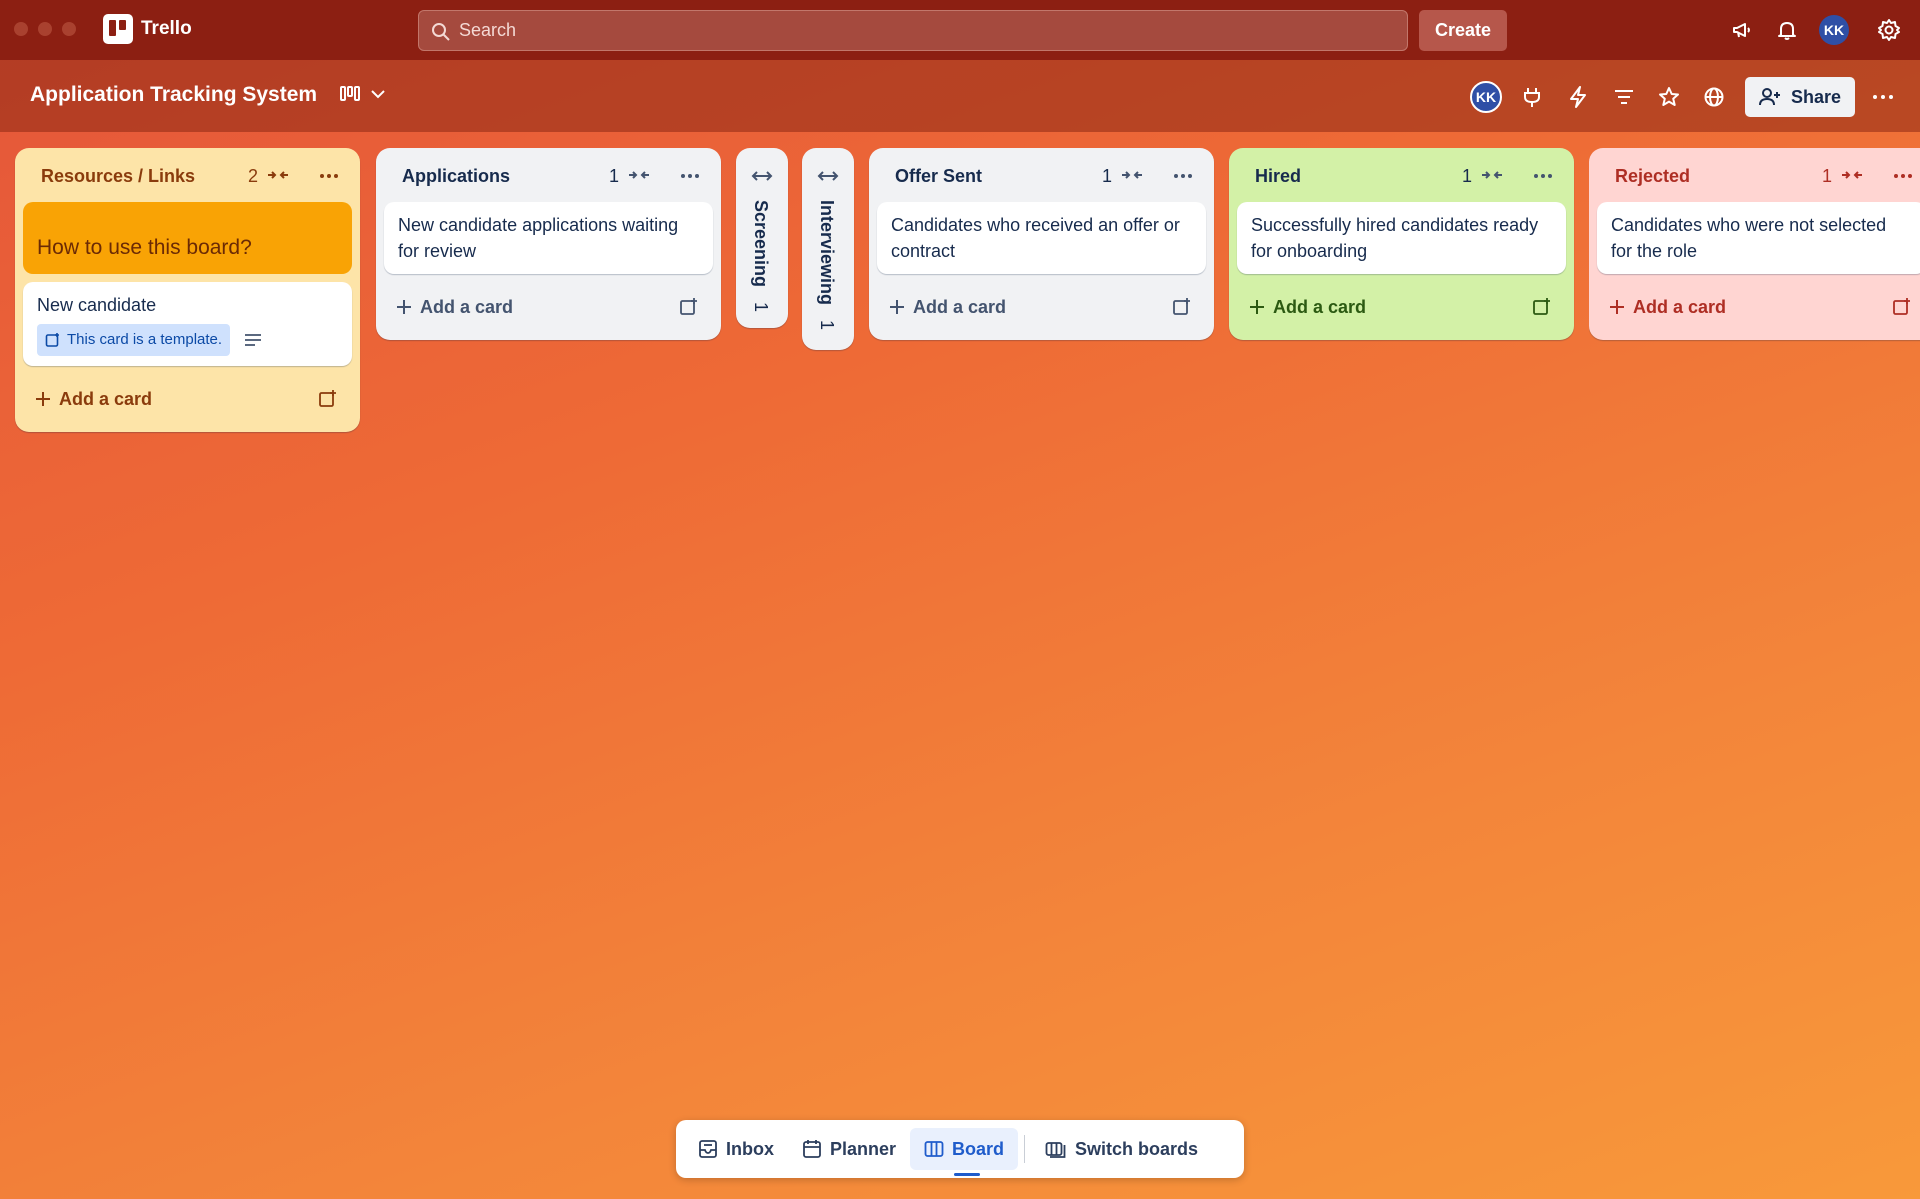  Describe the element at coordinates (1787, 30) in the screenshot. I see `bell-icon` at that location.